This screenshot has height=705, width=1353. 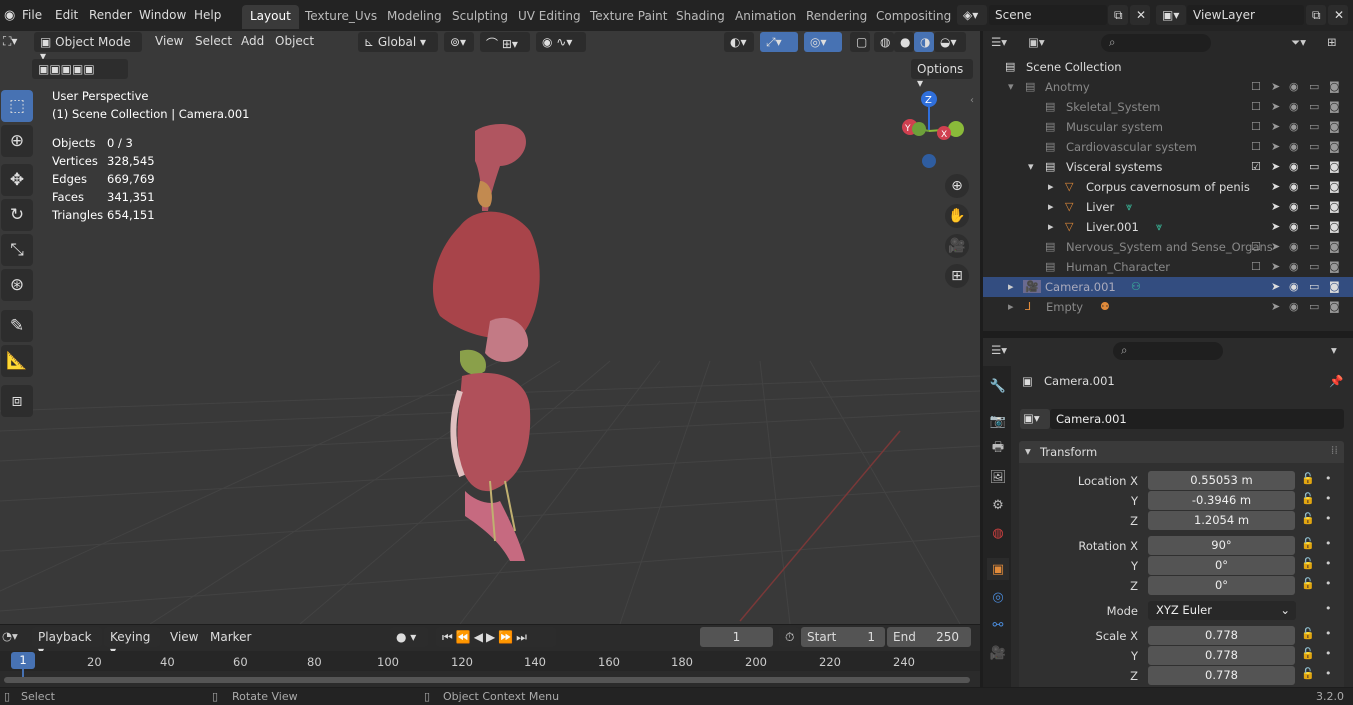 What do you see at coordinates (942, 74) in the screenshot?
I see `options-button: Options ▾` at bounding box center [942, 74].